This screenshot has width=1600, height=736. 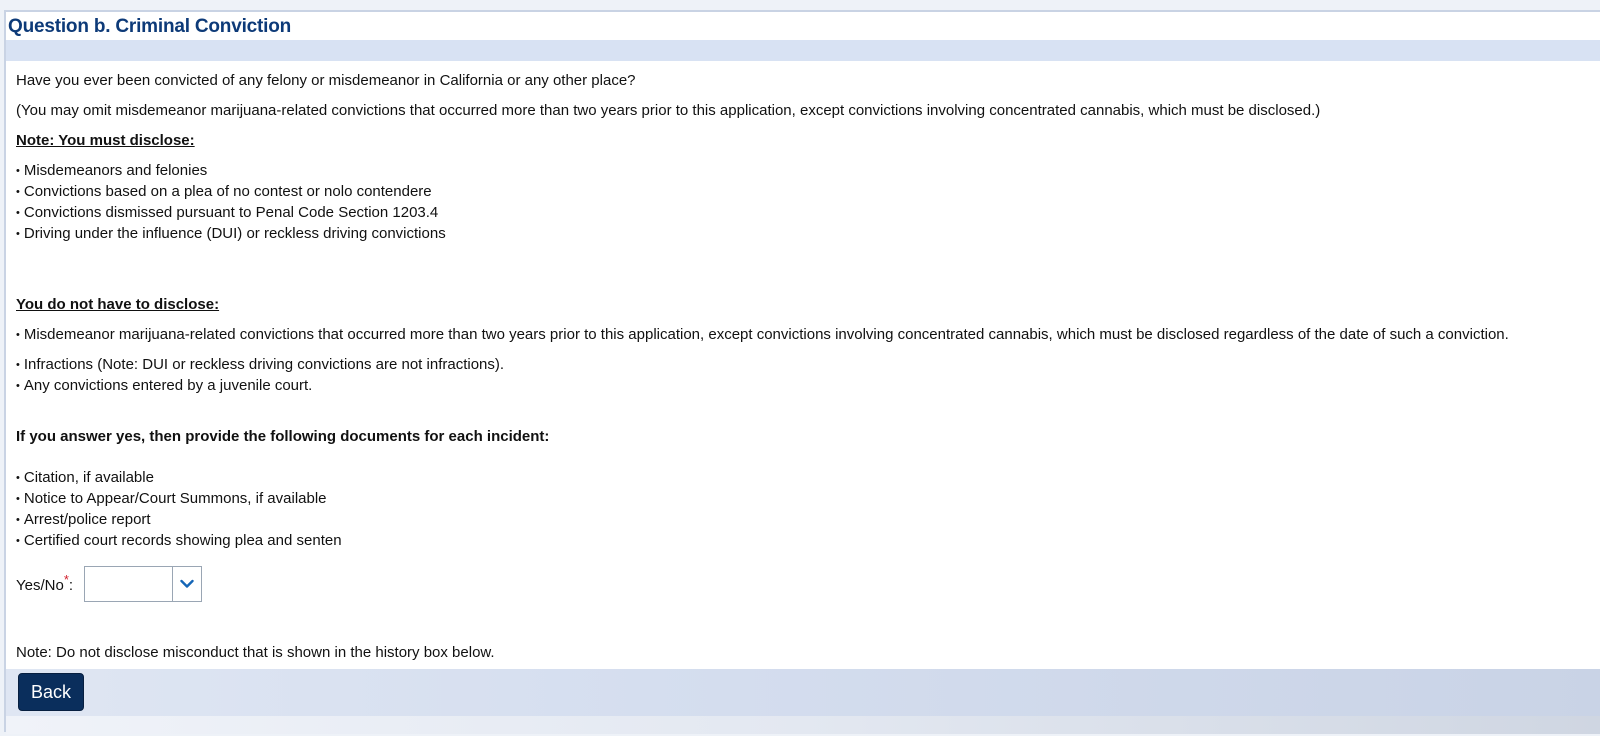 What do you see at coordinates (803, 725) in the screenshot?
I see `bottom-strip` at bounding box center [803, 725].